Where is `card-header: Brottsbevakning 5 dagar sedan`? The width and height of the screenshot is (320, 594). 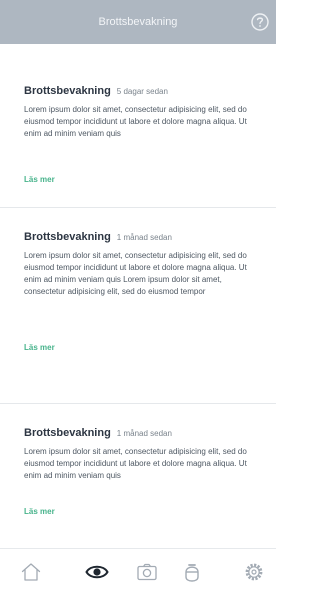 card-header: Brottsbevakning 5 dagar sedan is located at coordinates (96, 90).